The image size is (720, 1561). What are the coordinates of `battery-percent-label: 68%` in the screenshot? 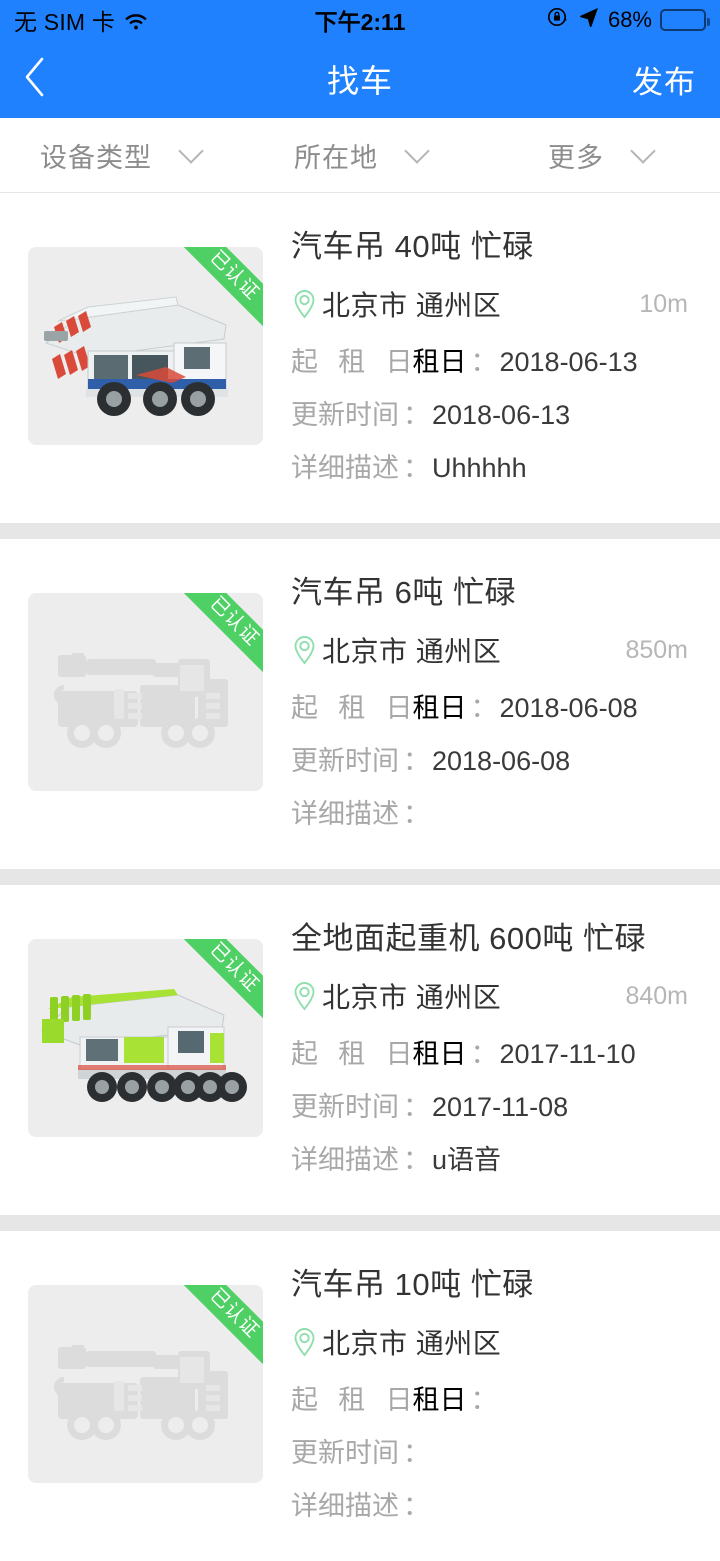 It's located at (629, 19).